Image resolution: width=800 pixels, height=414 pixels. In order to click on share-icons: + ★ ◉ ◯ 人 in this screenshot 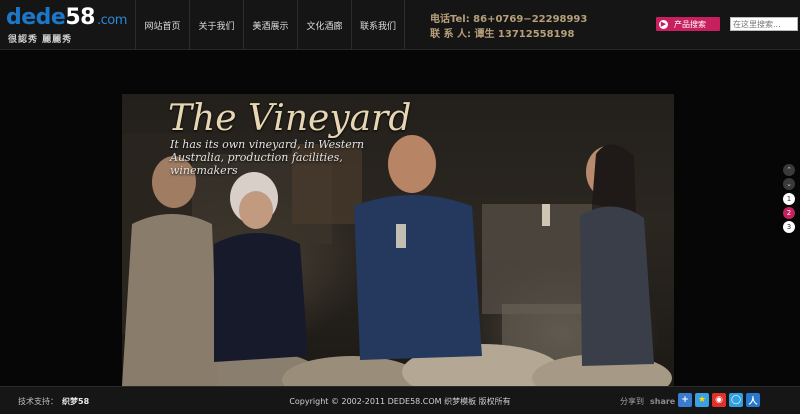, I will do `click(719, 400)`.